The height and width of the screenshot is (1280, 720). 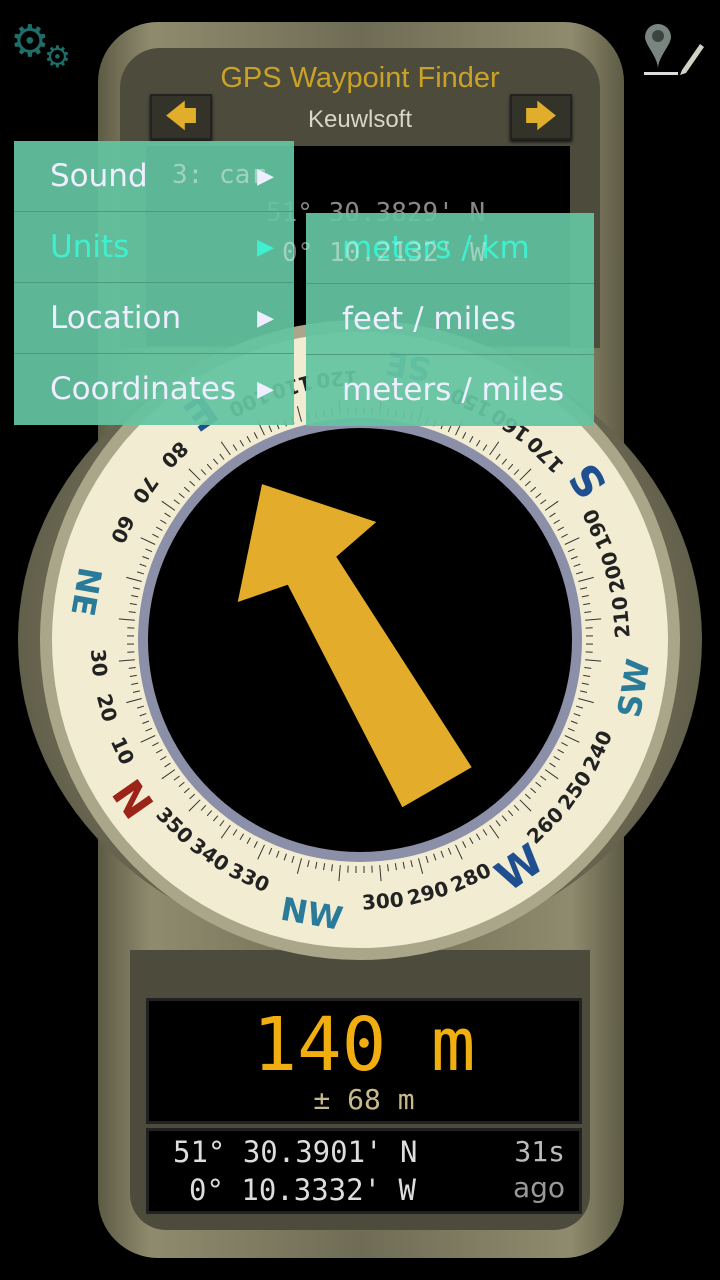 What do you see at coordinates (538, 1187) in the screenshot?
I see `fix-age-suffix: ago` at bounding box center [538, 1187].